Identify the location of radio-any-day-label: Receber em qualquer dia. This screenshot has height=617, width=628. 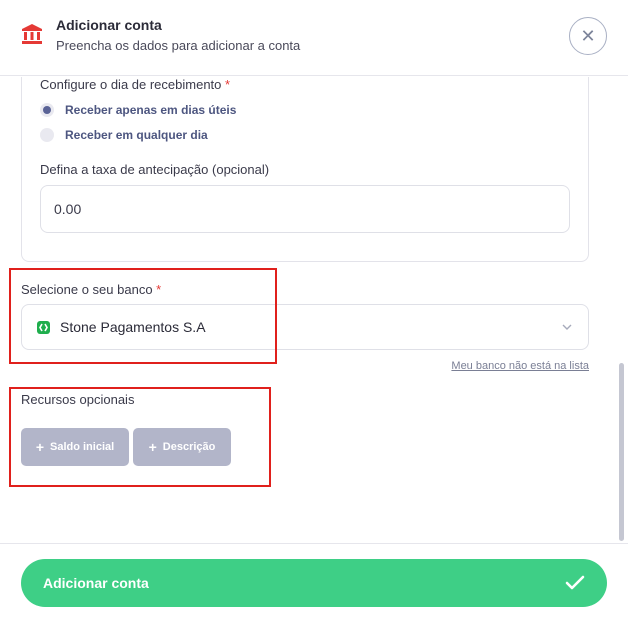
(136, 135).